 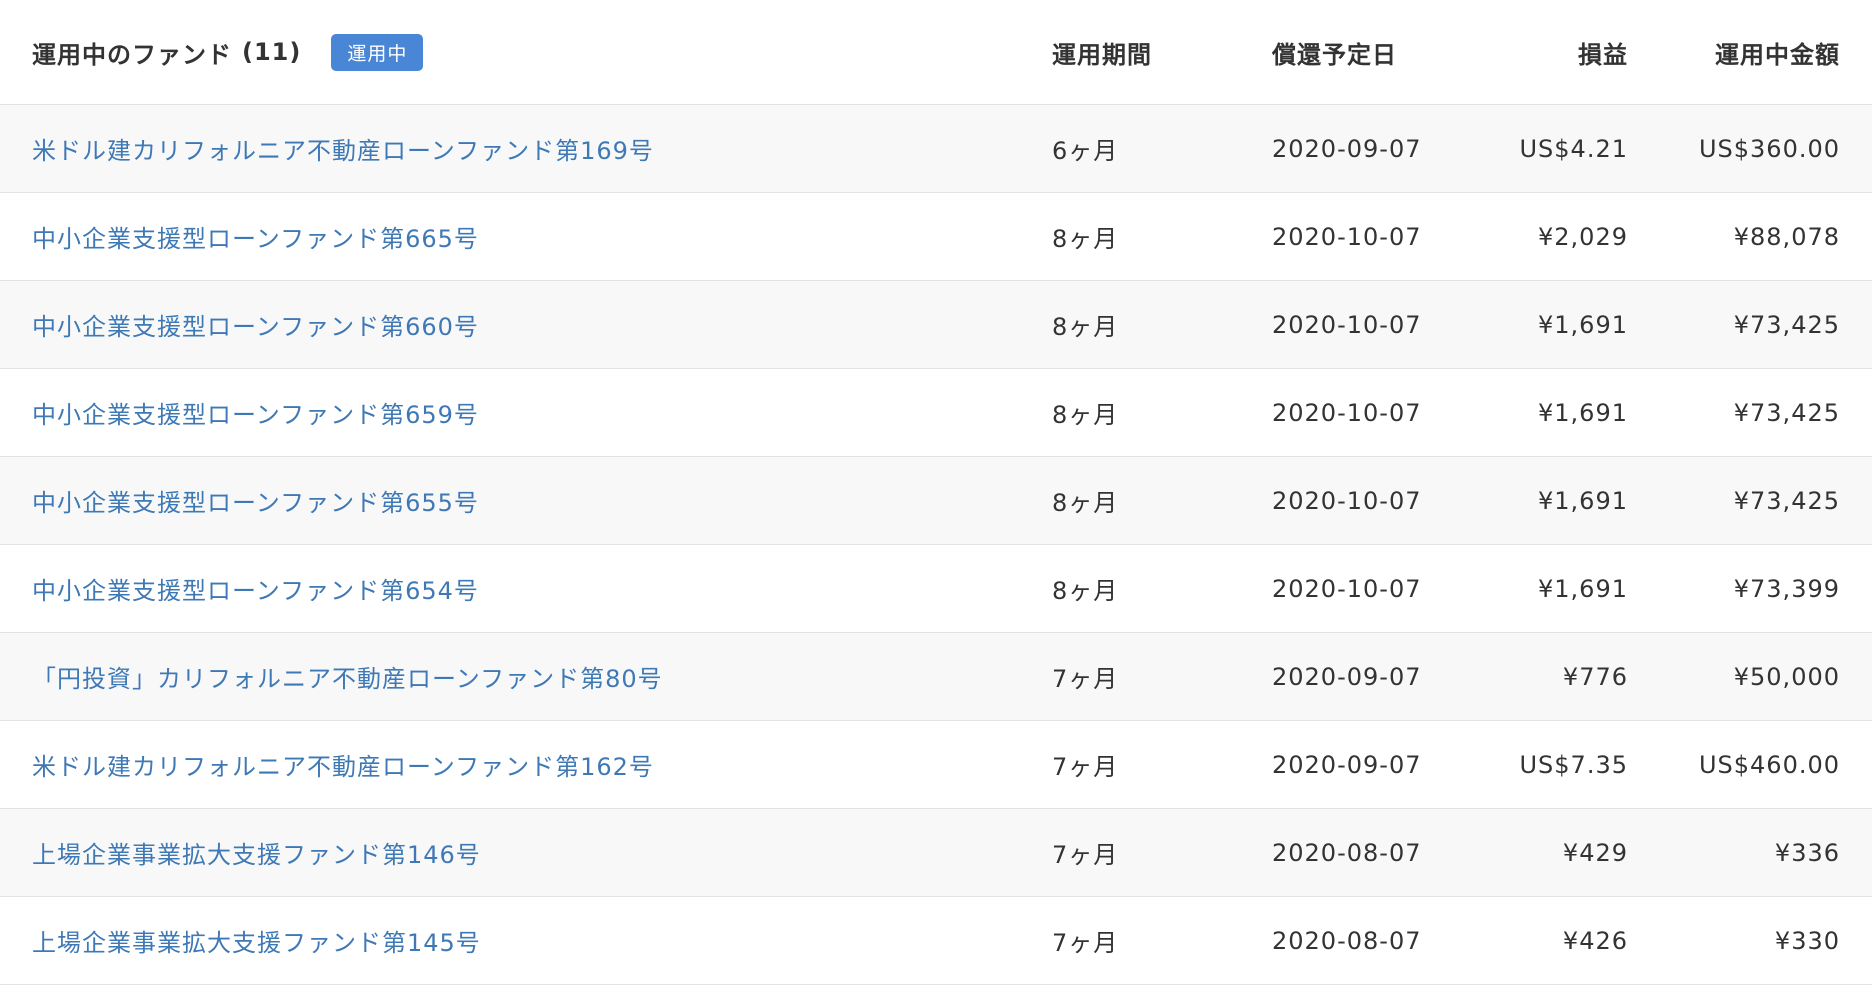 I want to click on fund-name-cell: 米ドル建カリフォルニア不動産ローンファンド第169号, so click(x=510, y=148).